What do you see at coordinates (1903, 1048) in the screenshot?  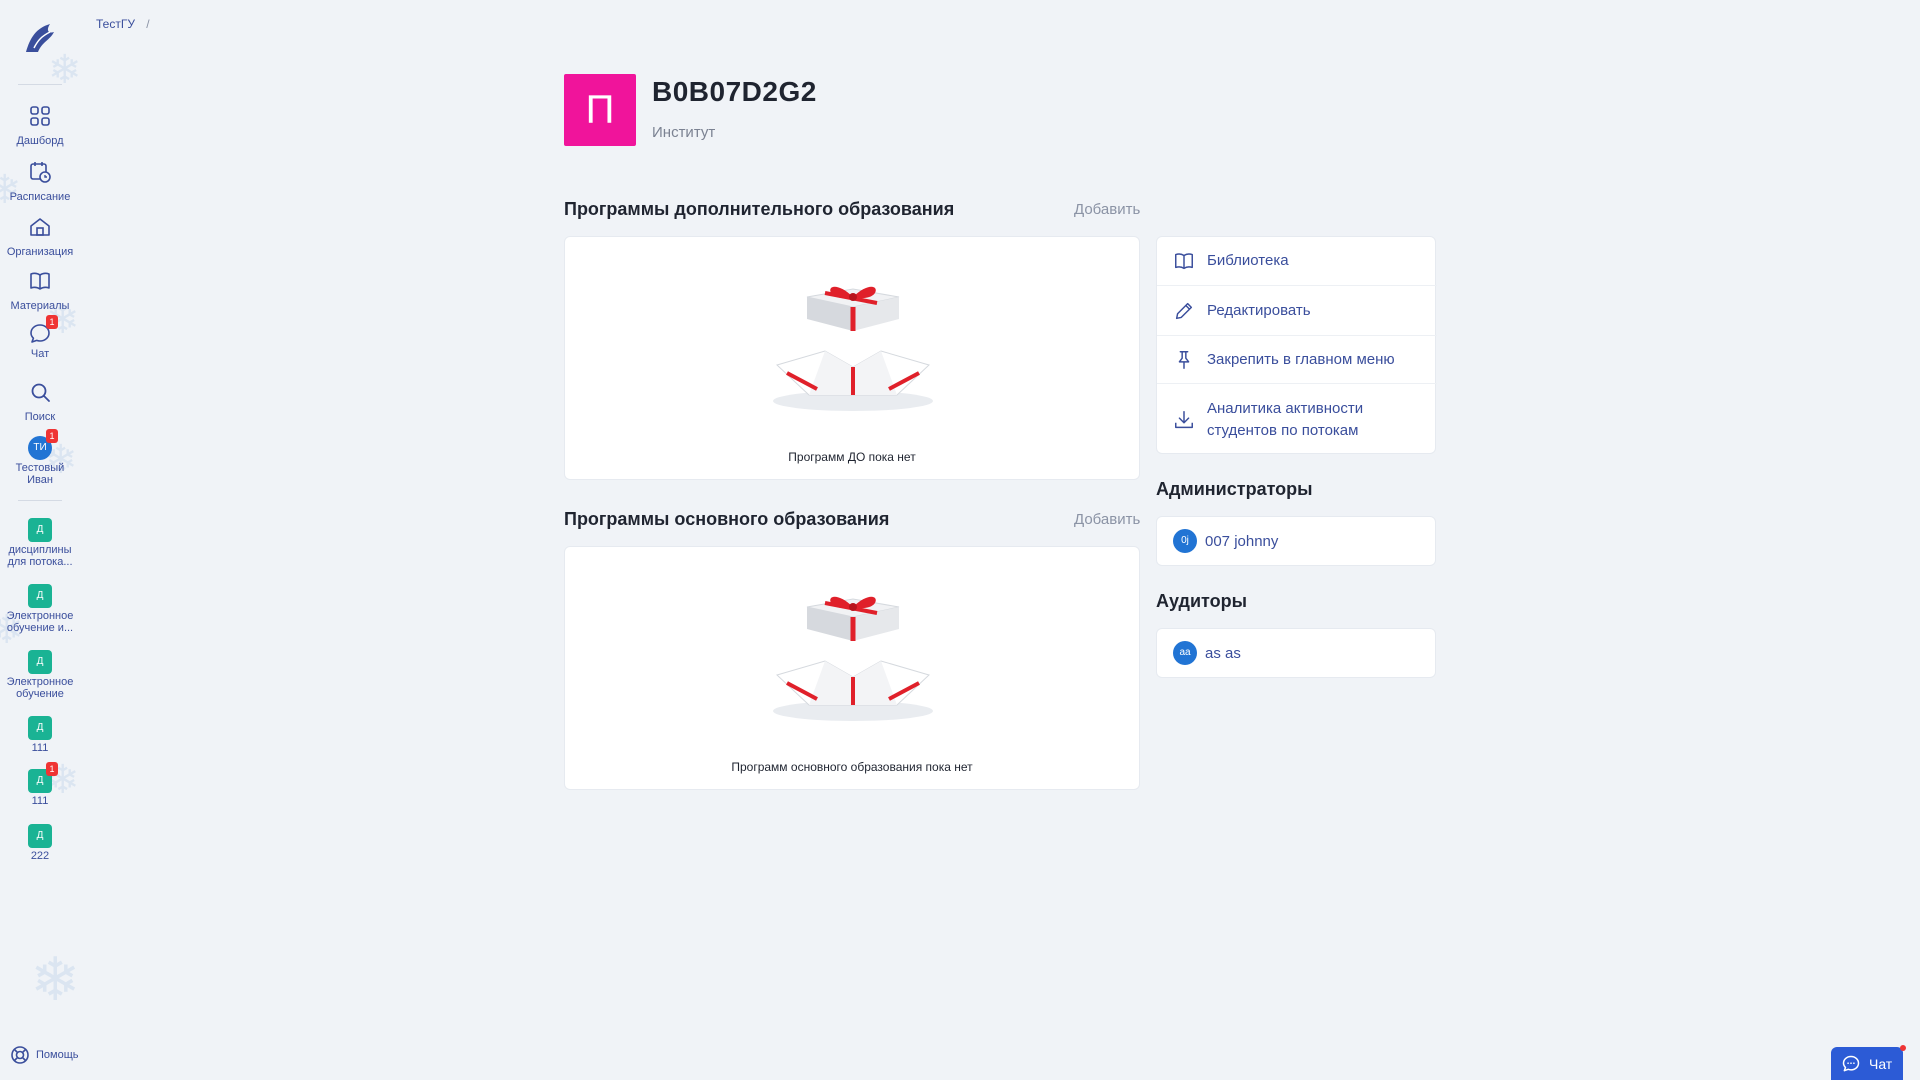 I see `chat-notification-dot` at bounding box center [1903, 1048].